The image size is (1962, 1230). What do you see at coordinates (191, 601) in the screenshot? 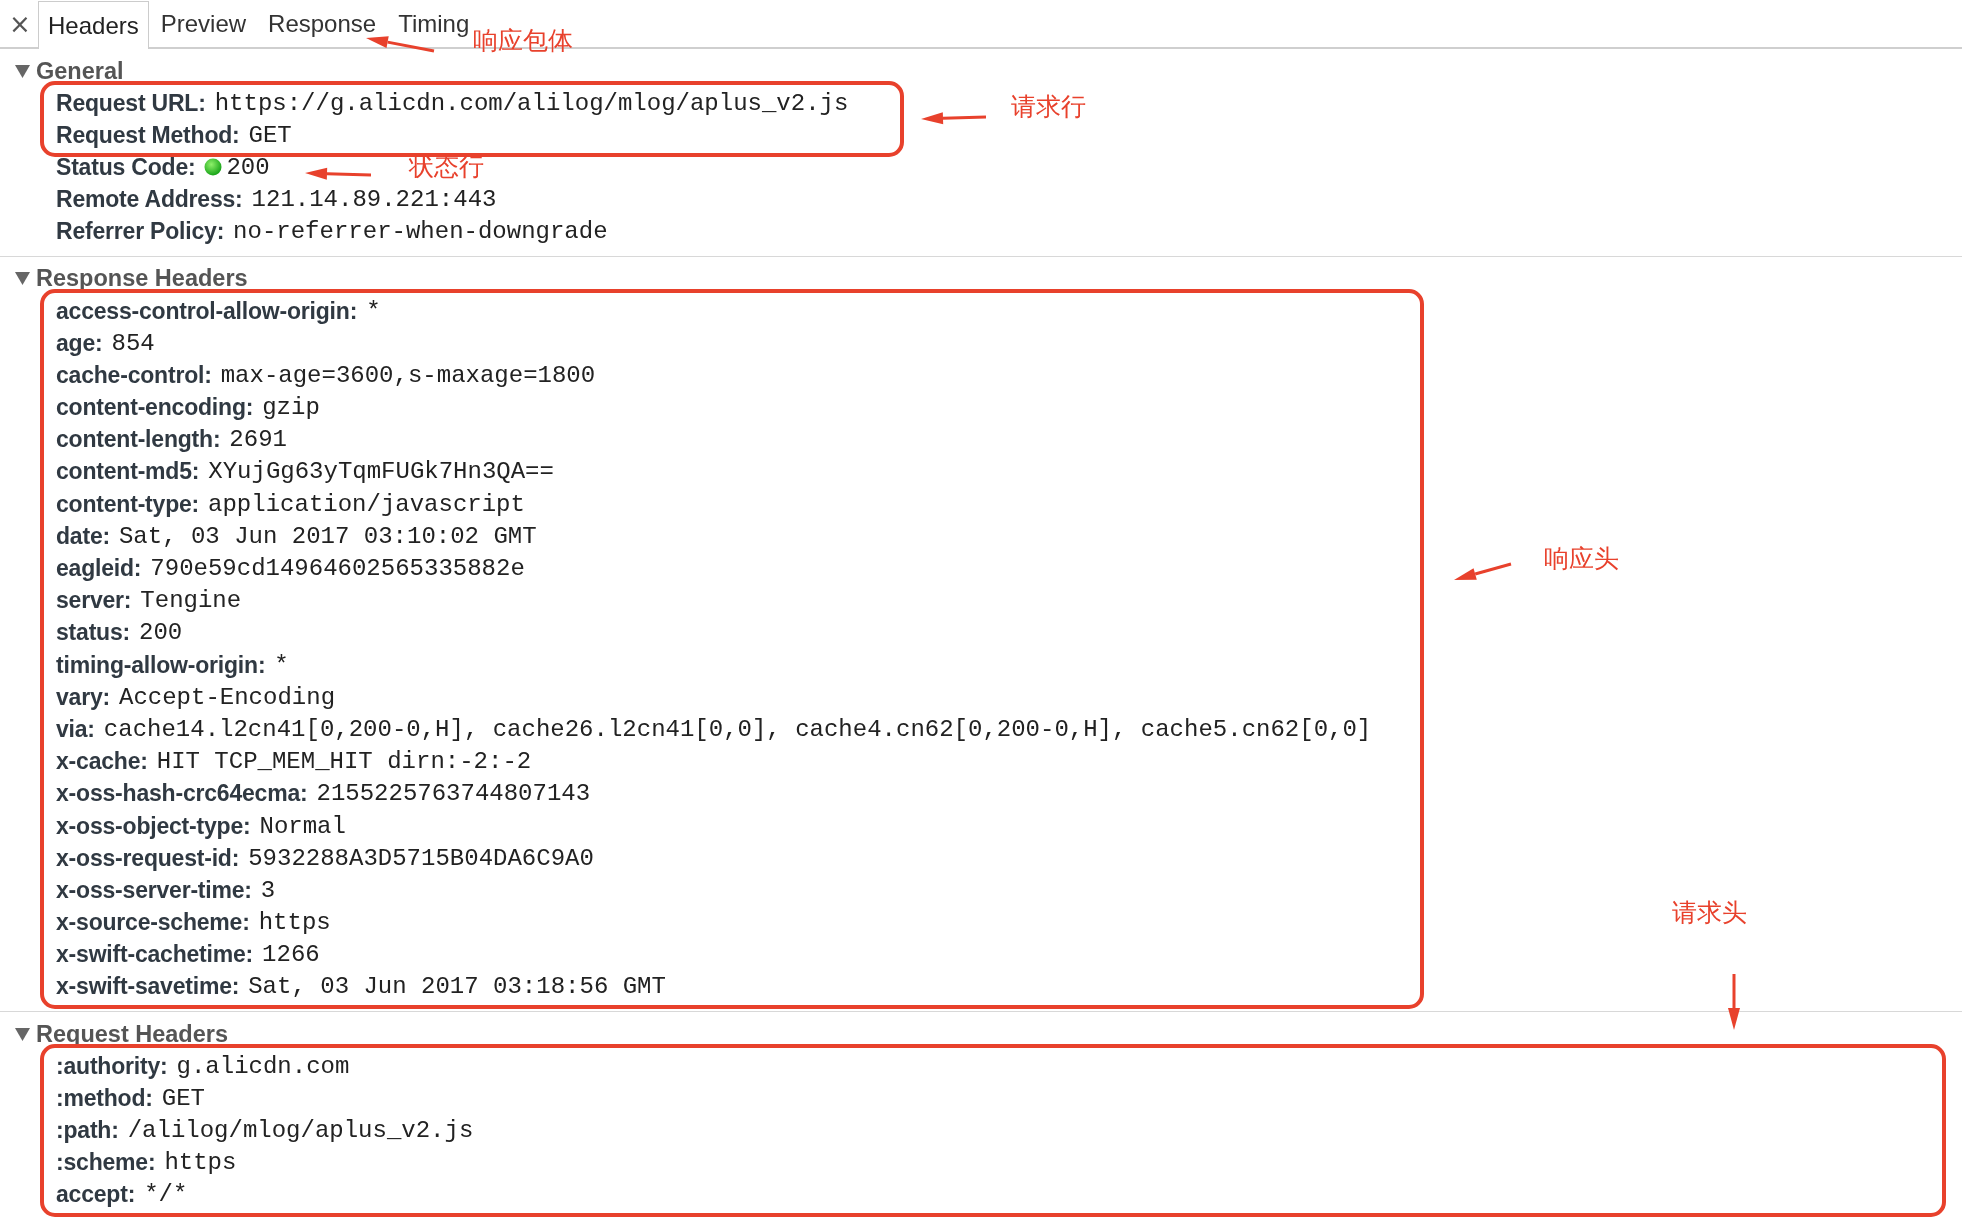
I see `header-value: Tengine` at bounding box center [191, 601].